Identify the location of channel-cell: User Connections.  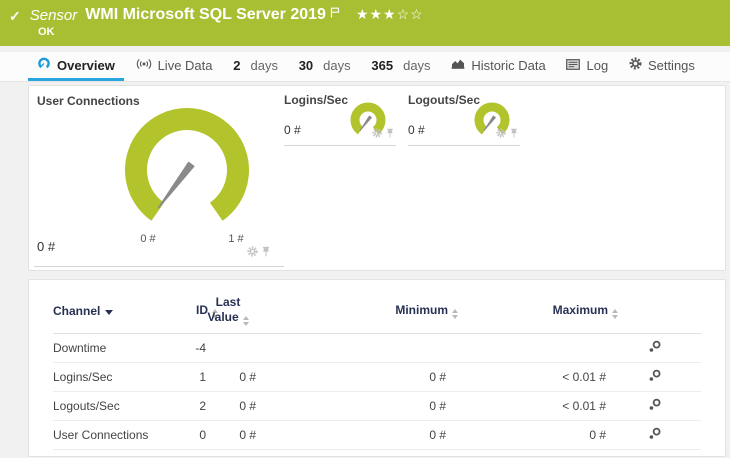
(101, 435).